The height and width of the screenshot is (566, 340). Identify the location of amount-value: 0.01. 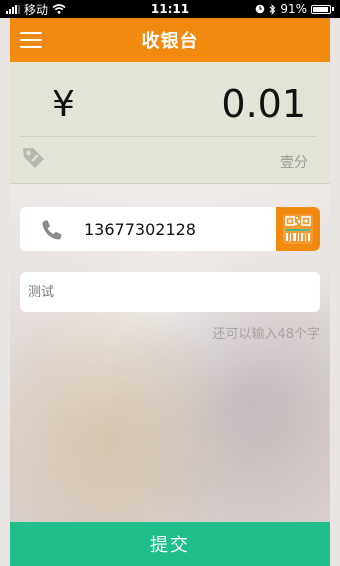
(263, 104).